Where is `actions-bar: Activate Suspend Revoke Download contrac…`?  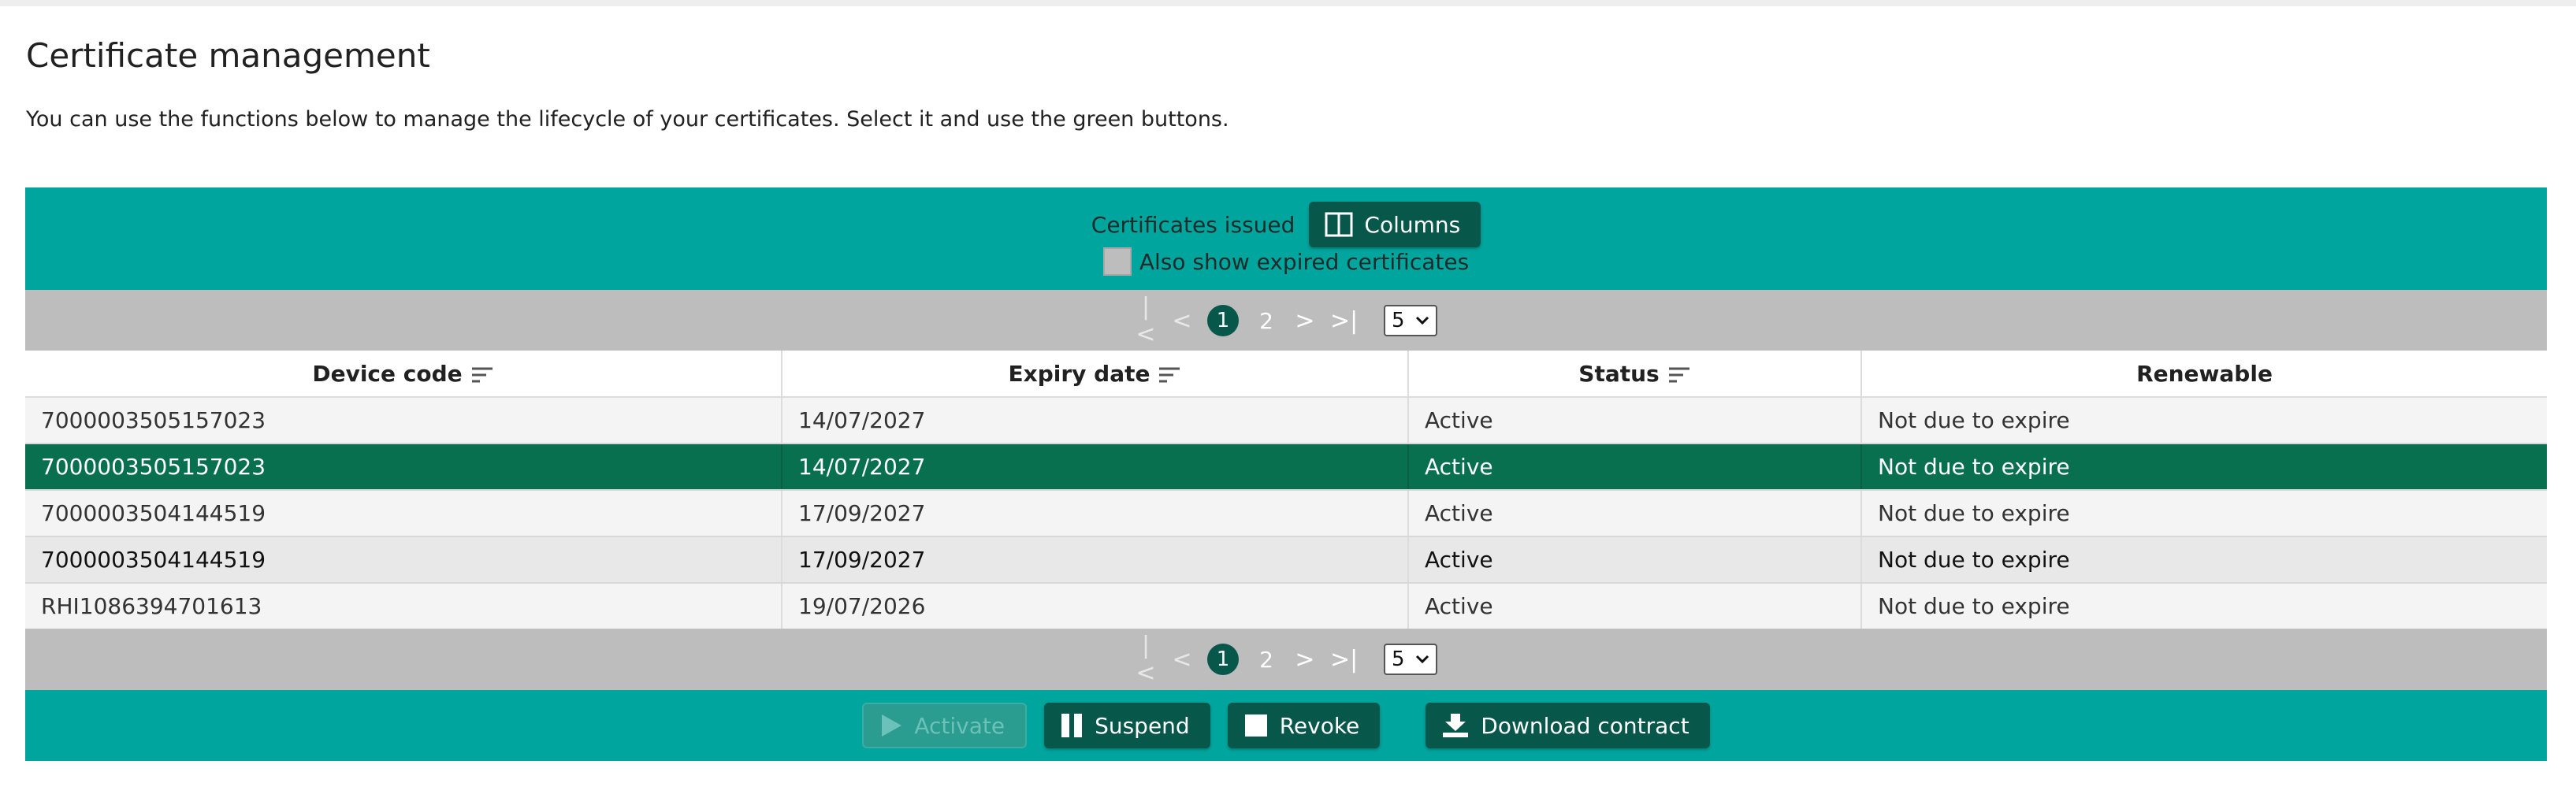 actions-bar: Activate Suspend Revoke Download contrac… is located at coordinates (1286, 725).